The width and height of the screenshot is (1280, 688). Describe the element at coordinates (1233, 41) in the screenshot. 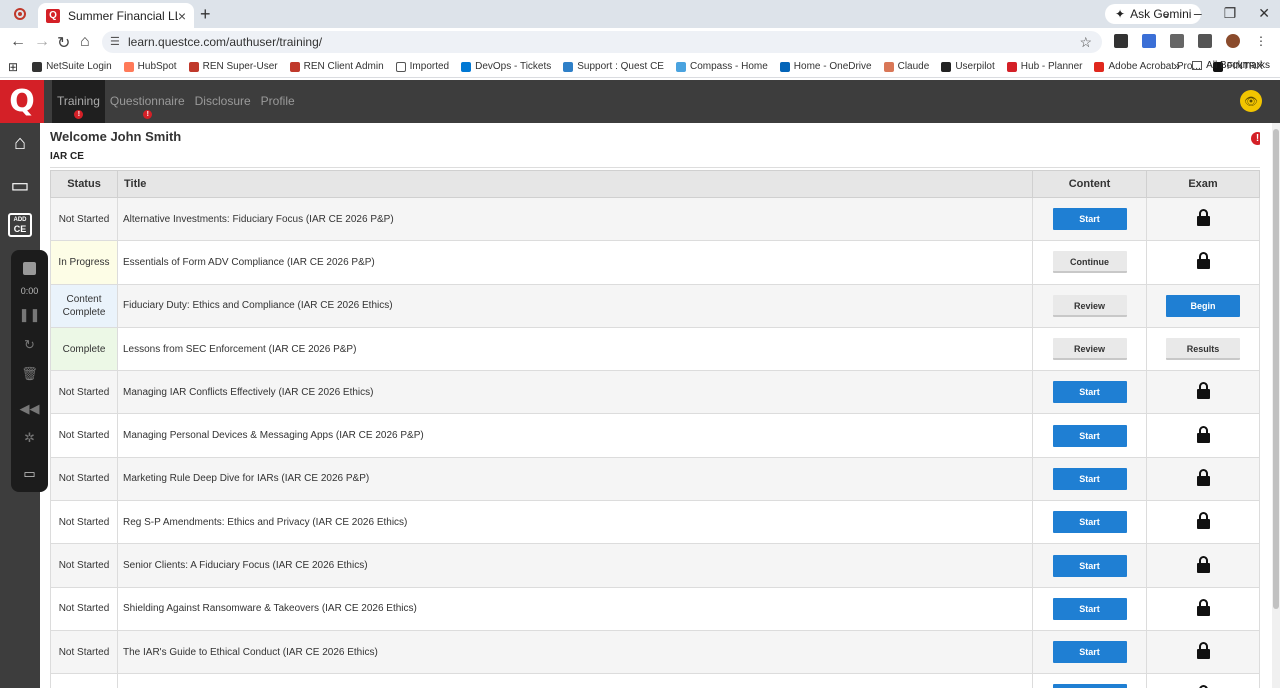

I see `profile-avatar` at that location.